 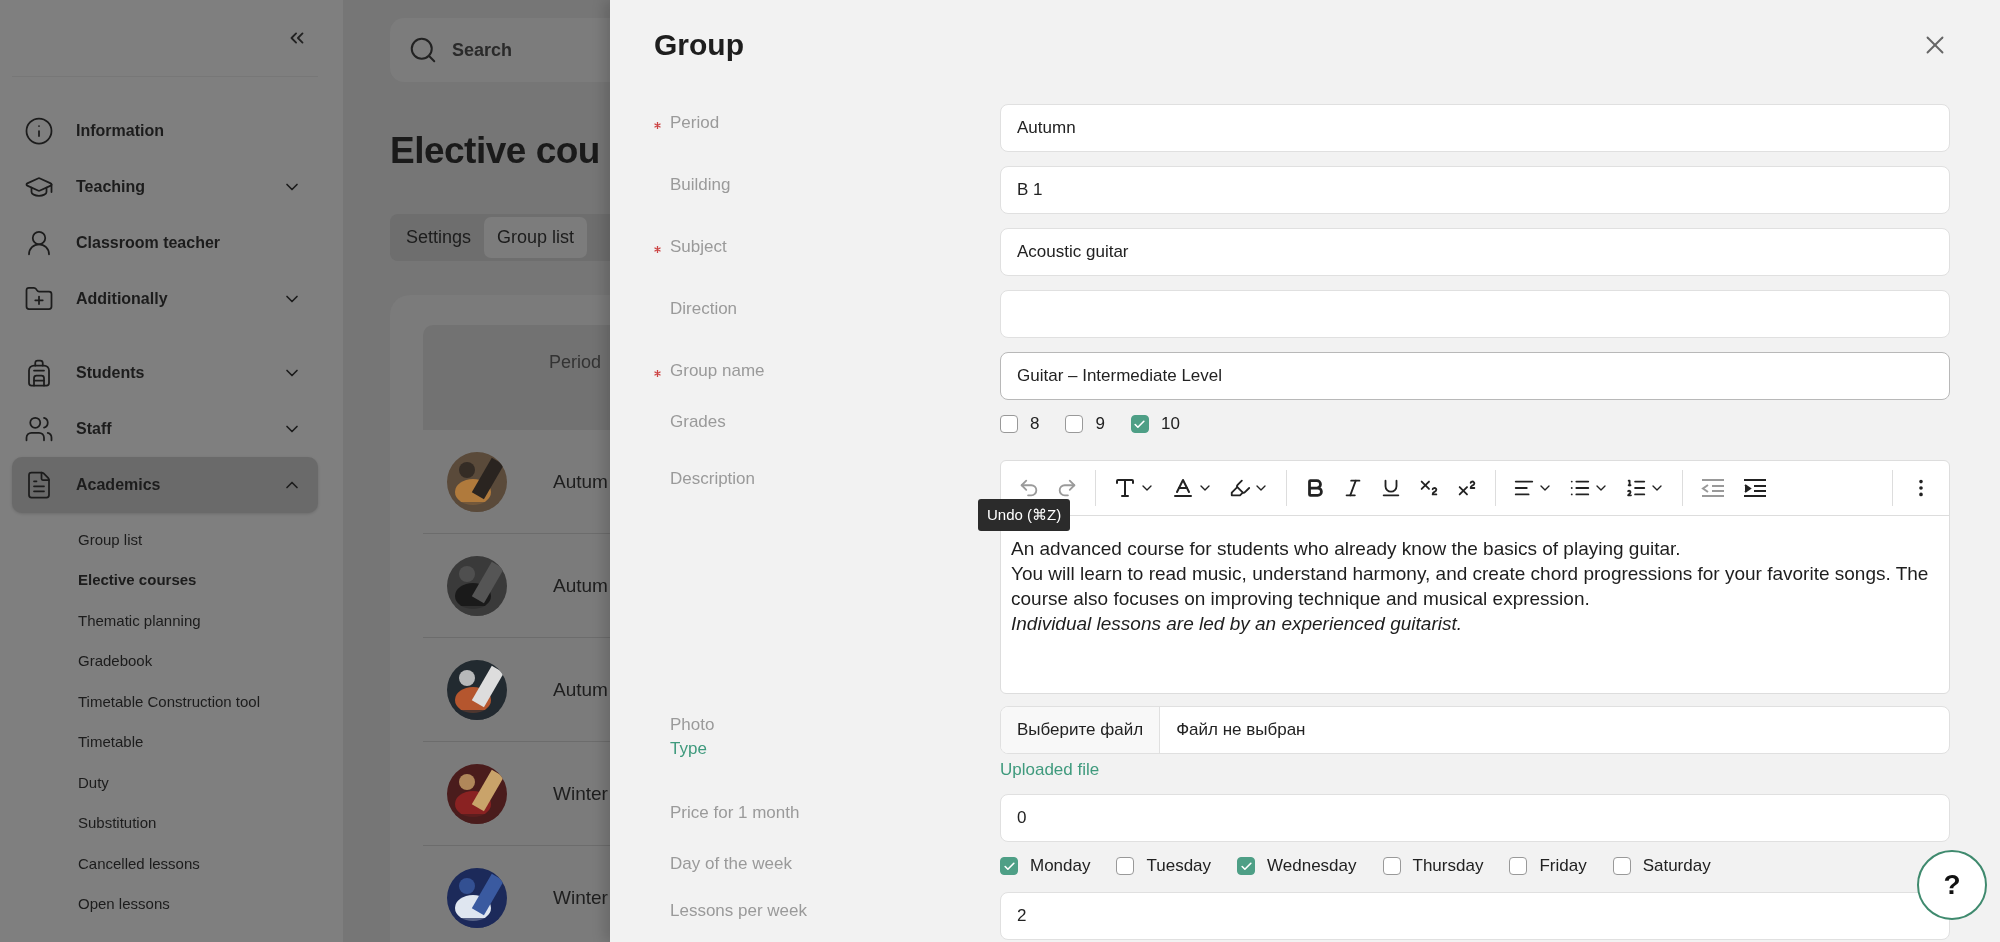 What do you see at coordinates (1081, 730) in the screenshot?
I see `choose-file-button: Выберите файл` at bounding box center [1081, 730].